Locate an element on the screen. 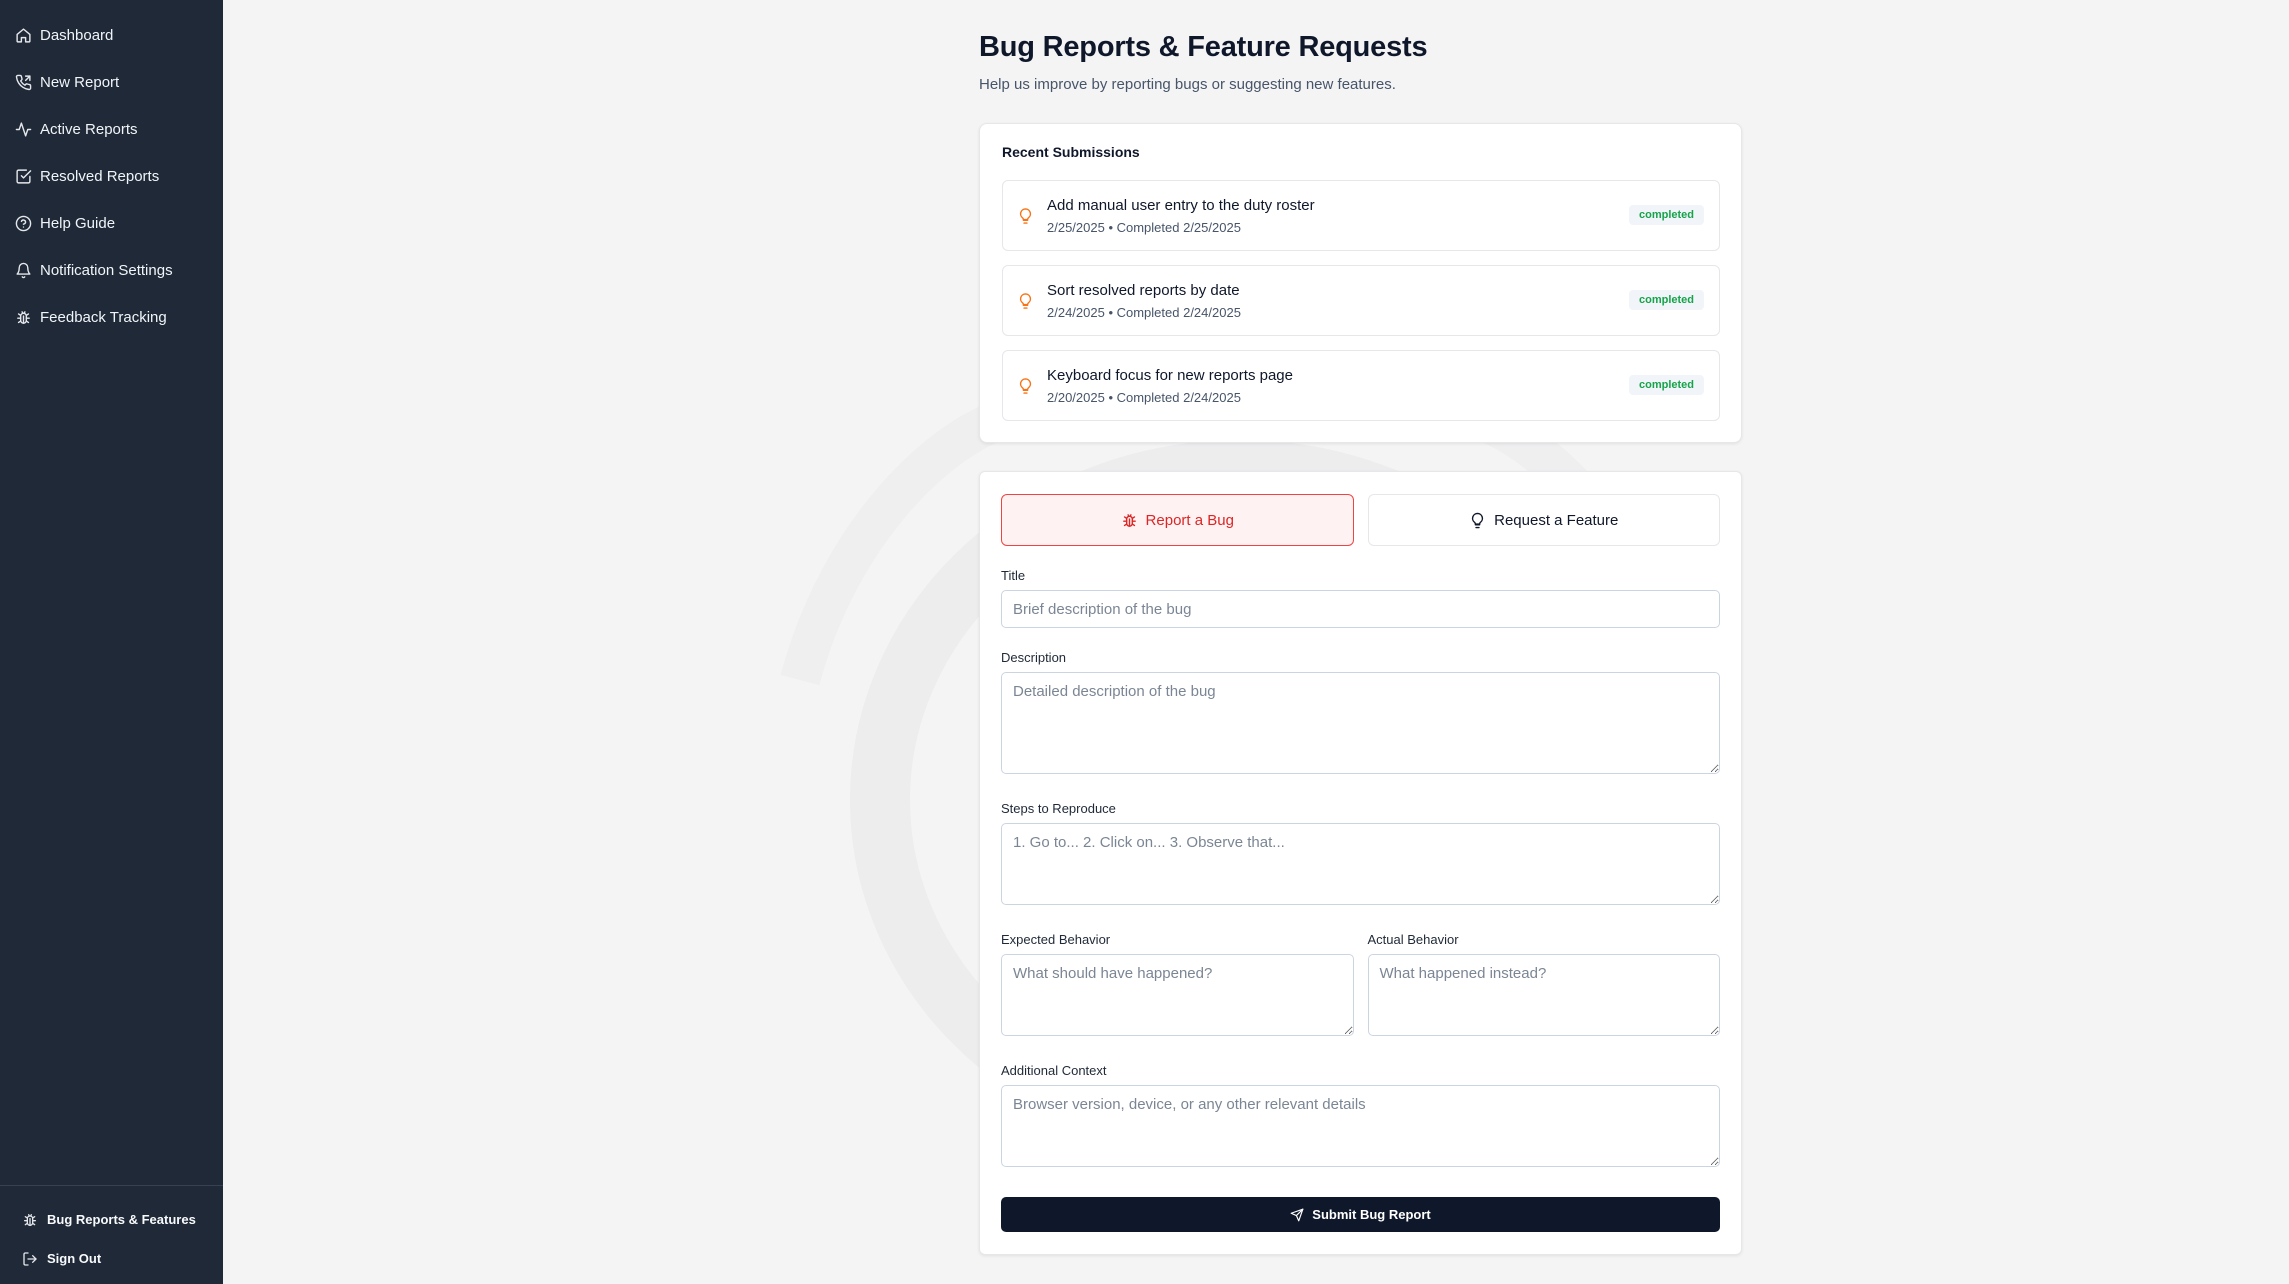  sidebar-item-new-report: New Report is located at coordinates (111, 82).